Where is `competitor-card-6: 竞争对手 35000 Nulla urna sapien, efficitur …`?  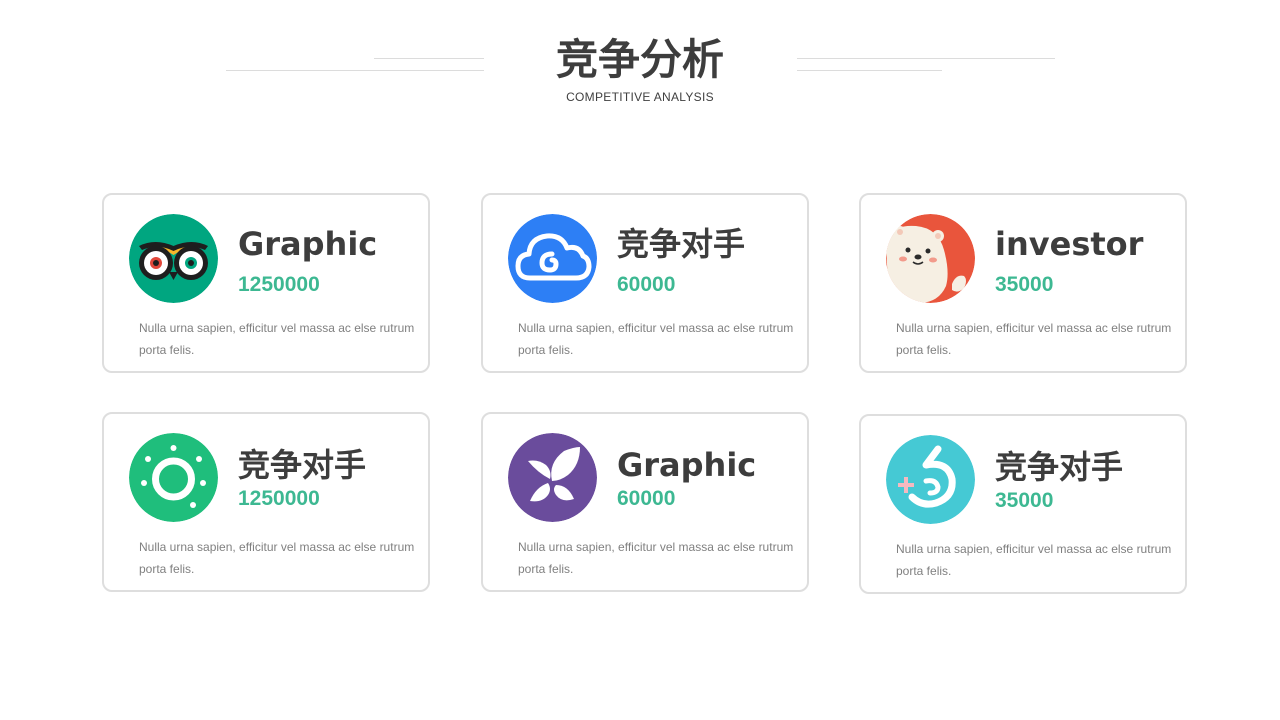 competitor-card-6: 竞争对手 35000 Nulla urna sapien, efficitur … is located at coordinates (1023, 504).